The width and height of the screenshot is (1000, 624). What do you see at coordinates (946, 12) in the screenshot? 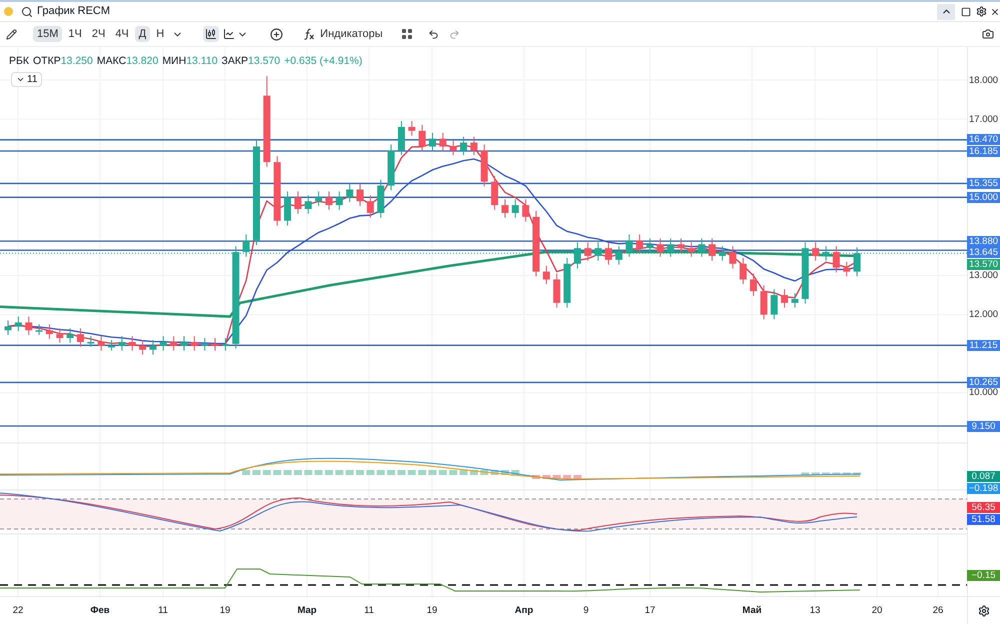
I see `collapse-button` at bounding box center [946, 12].